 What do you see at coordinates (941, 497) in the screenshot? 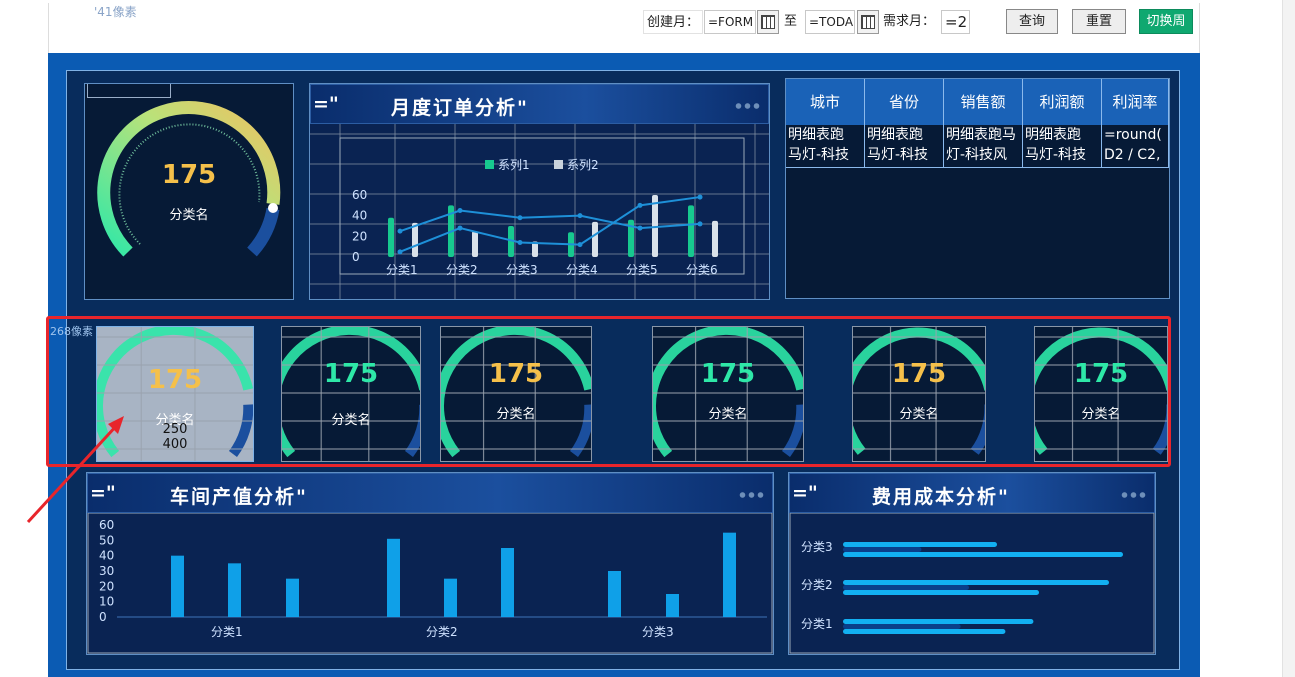
I see `cost-title: 费用成本分析"` at bounding box center [941, 497].